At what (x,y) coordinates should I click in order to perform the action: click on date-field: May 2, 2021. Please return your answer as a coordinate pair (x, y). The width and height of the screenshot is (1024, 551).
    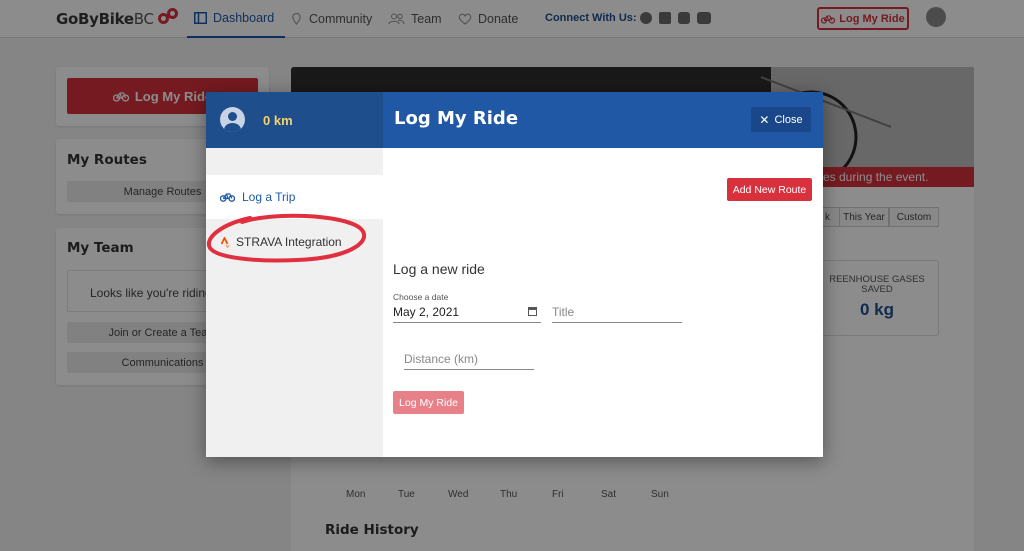
    Looking at the image, I should click on (467, 314).